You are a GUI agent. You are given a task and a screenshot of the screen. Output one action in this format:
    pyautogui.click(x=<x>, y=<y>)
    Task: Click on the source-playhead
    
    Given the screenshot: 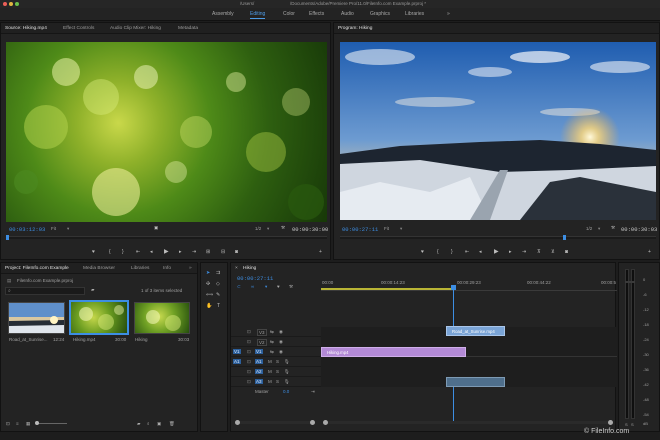 What is the action you would take?
    pyautogui.click(x=7, y=237)
    